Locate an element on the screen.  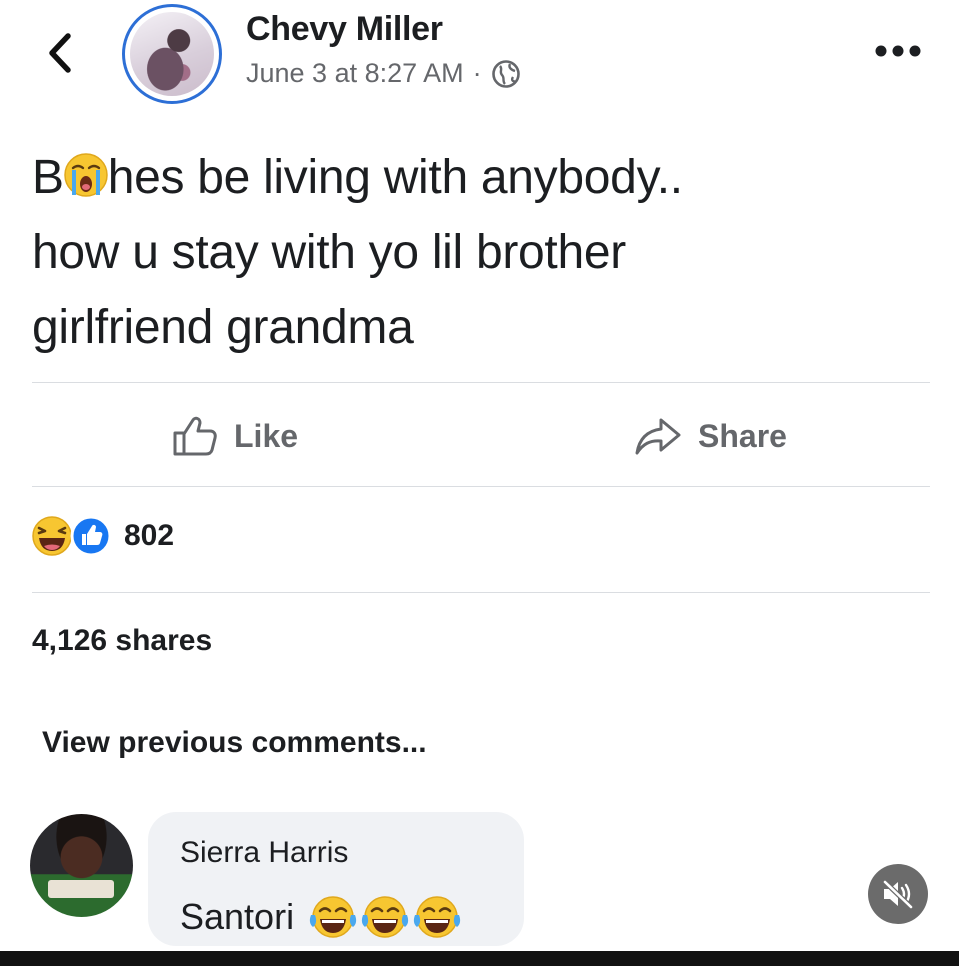
back-button is located at coordinates (62, 53).